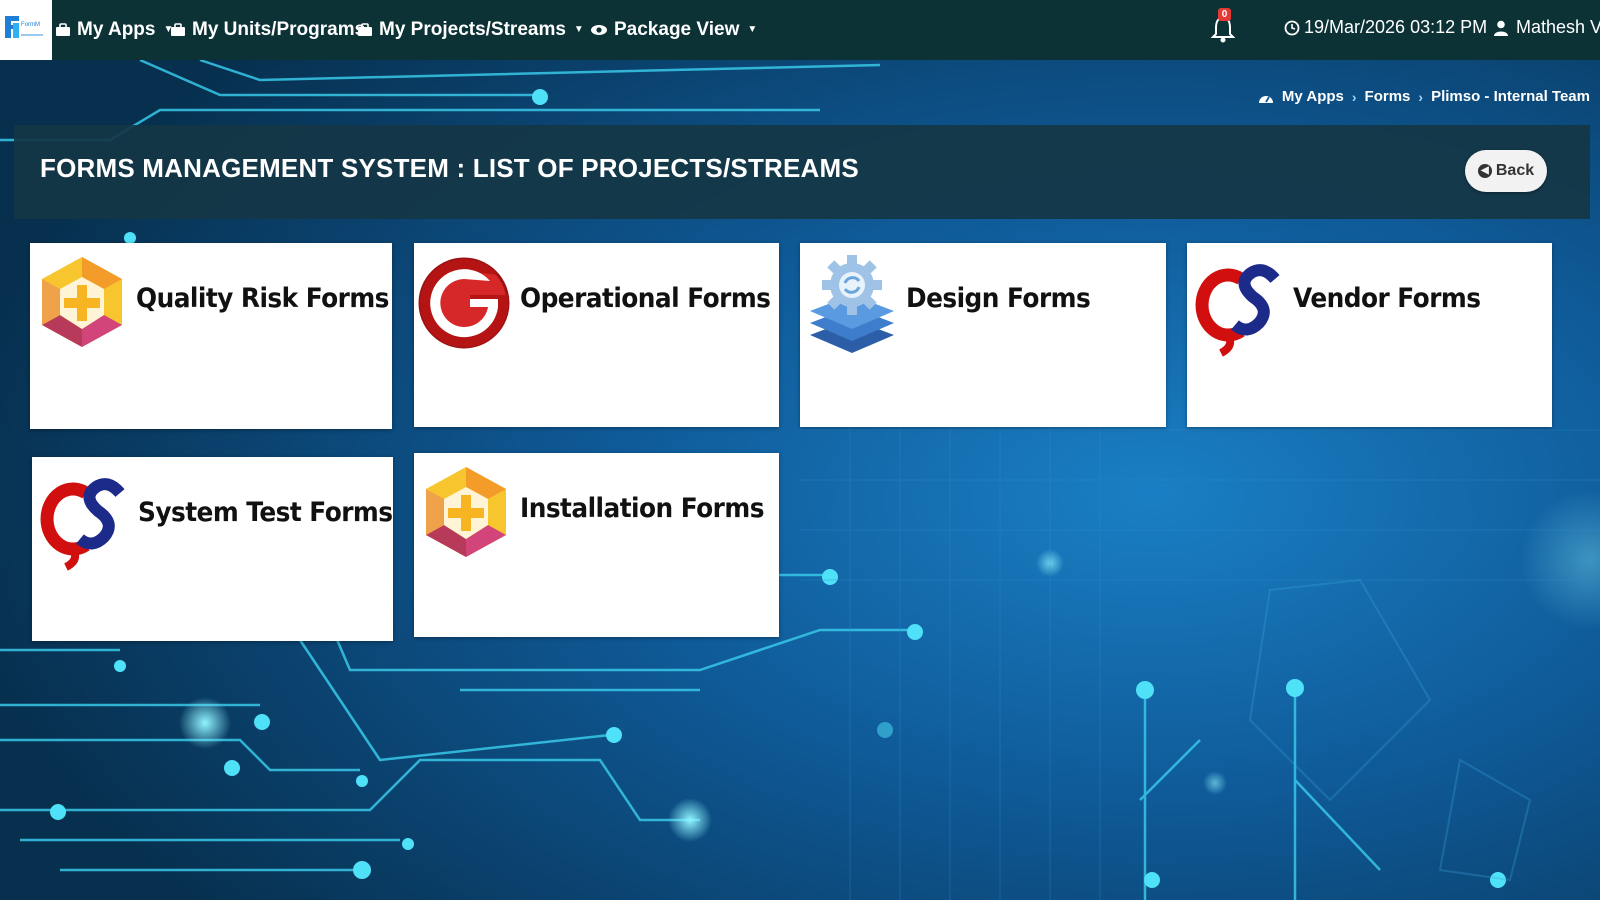 This screenshot has width=1600, height=900. I want to click on dashboard-icon, so click(1265, 99).